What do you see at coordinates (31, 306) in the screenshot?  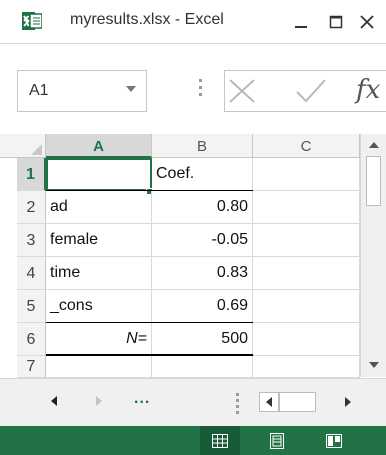 I see `row-header-5: 5` at bounding box center [31, 306].